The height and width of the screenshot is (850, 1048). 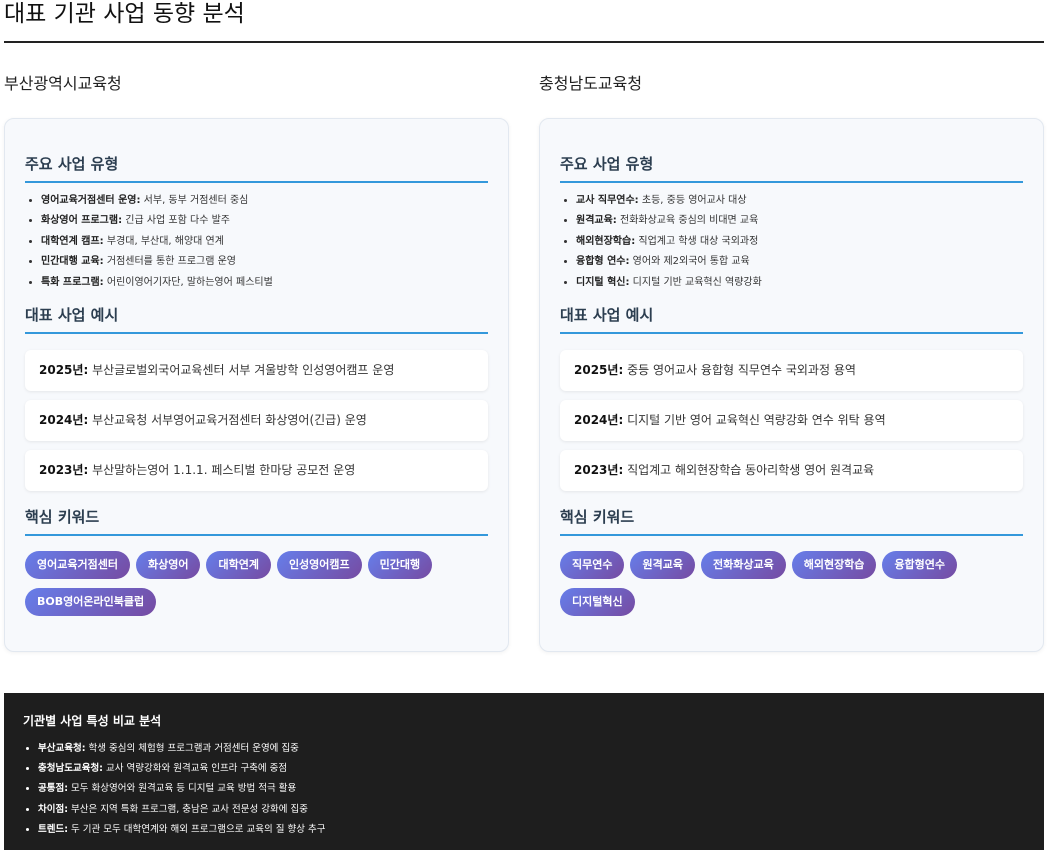 I want to click on title-divider, so click(x=524, y=42).